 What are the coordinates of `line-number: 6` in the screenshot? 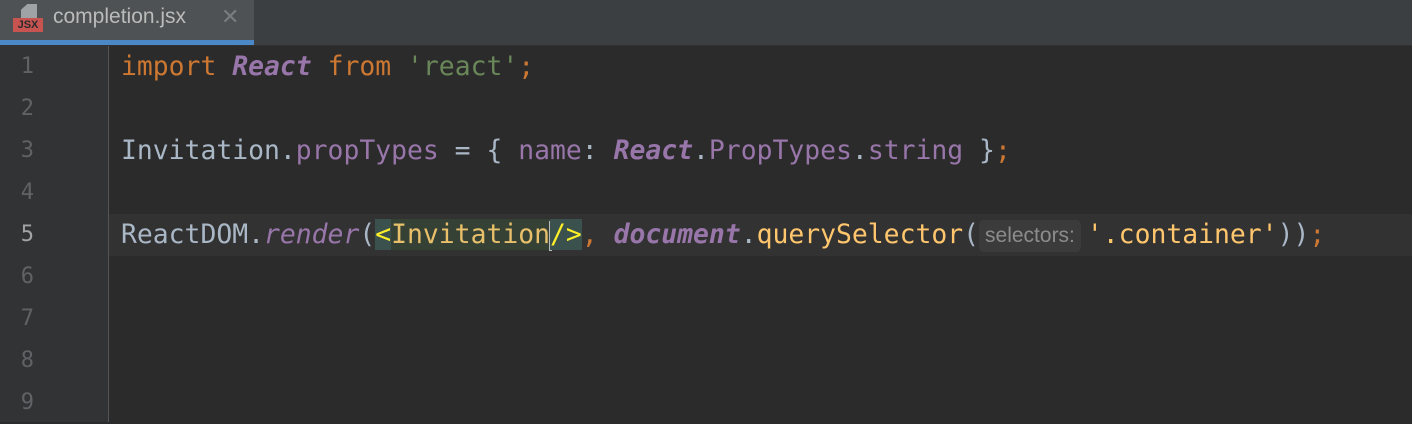 It's located at (27, 276).